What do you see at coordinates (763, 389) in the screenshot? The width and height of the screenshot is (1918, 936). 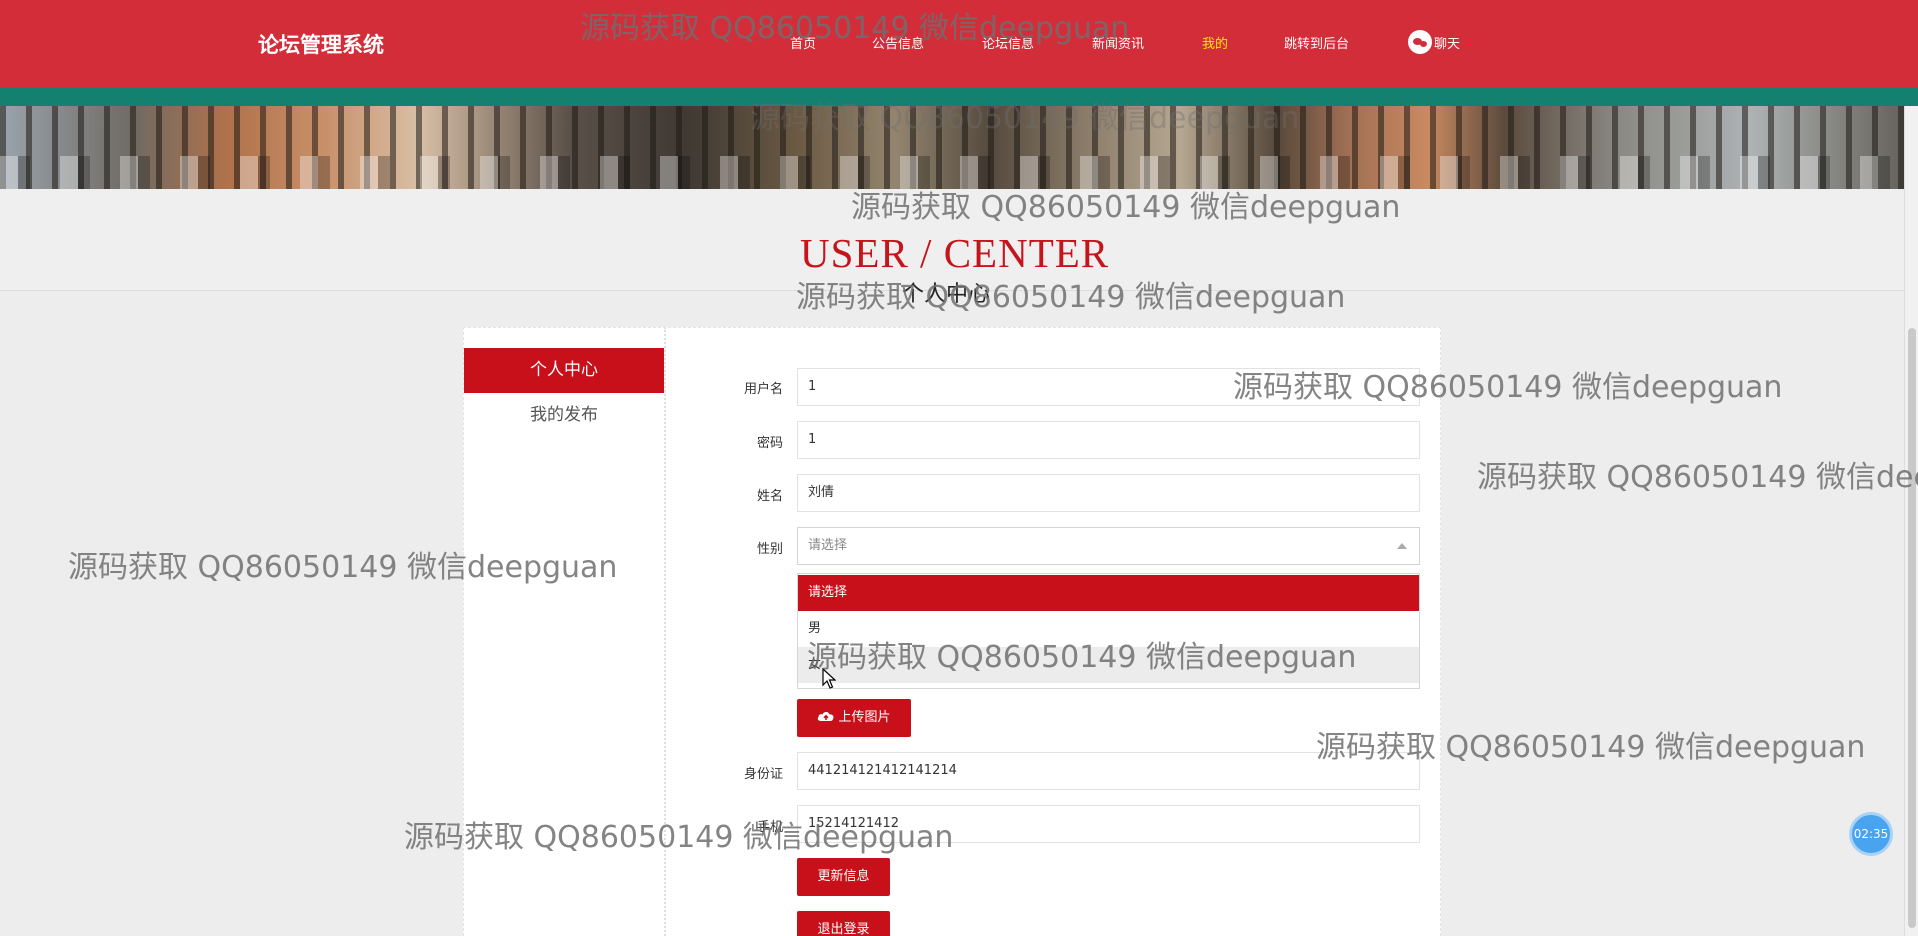 I see `username-label: 用户名` at bounding box center [763, 389].